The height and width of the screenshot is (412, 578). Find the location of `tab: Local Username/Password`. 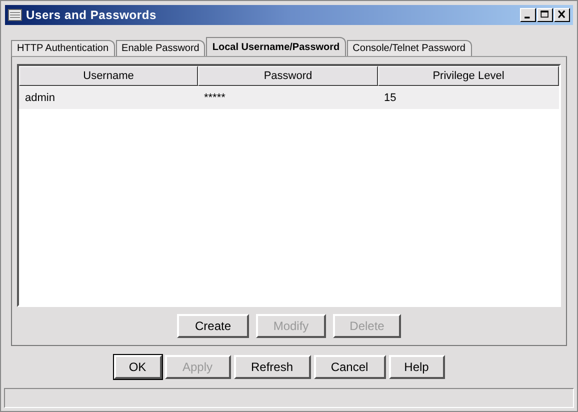

tab: Local Username/Password is located at coordinates (276, 46).